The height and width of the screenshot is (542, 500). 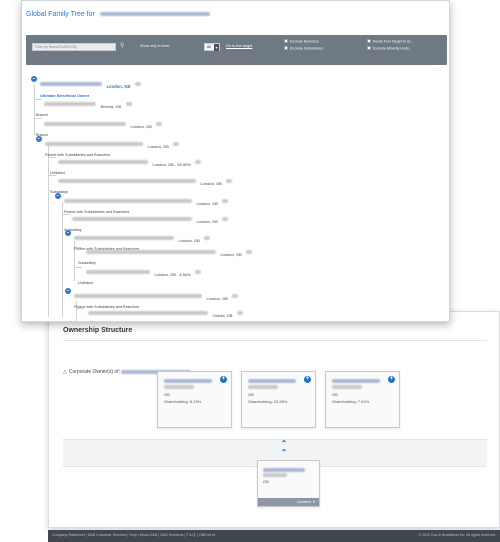 I want to click on title-divider, so click(x=275, y=340).